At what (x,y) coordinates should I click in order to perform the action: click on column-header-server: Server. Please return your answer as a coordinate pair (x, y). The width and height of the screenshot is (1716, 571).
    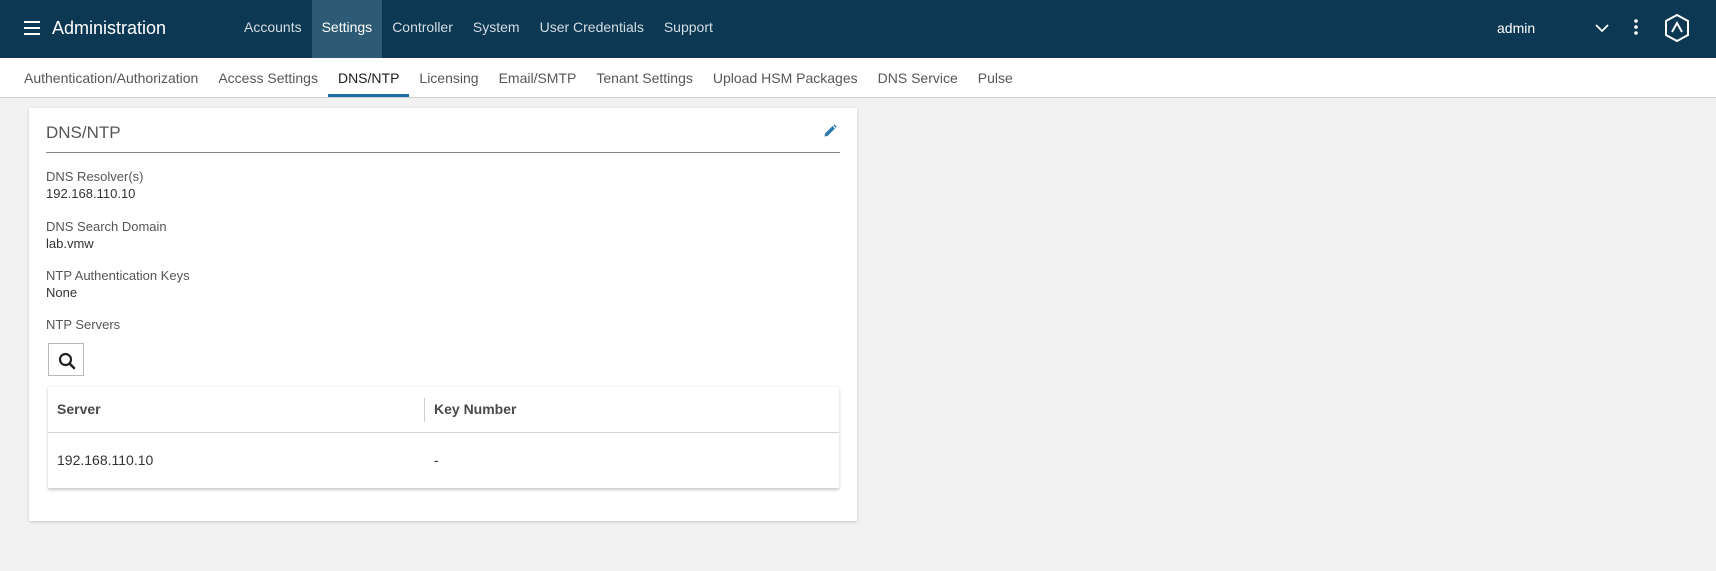
    Looking at the image, I should click on (79, 409).